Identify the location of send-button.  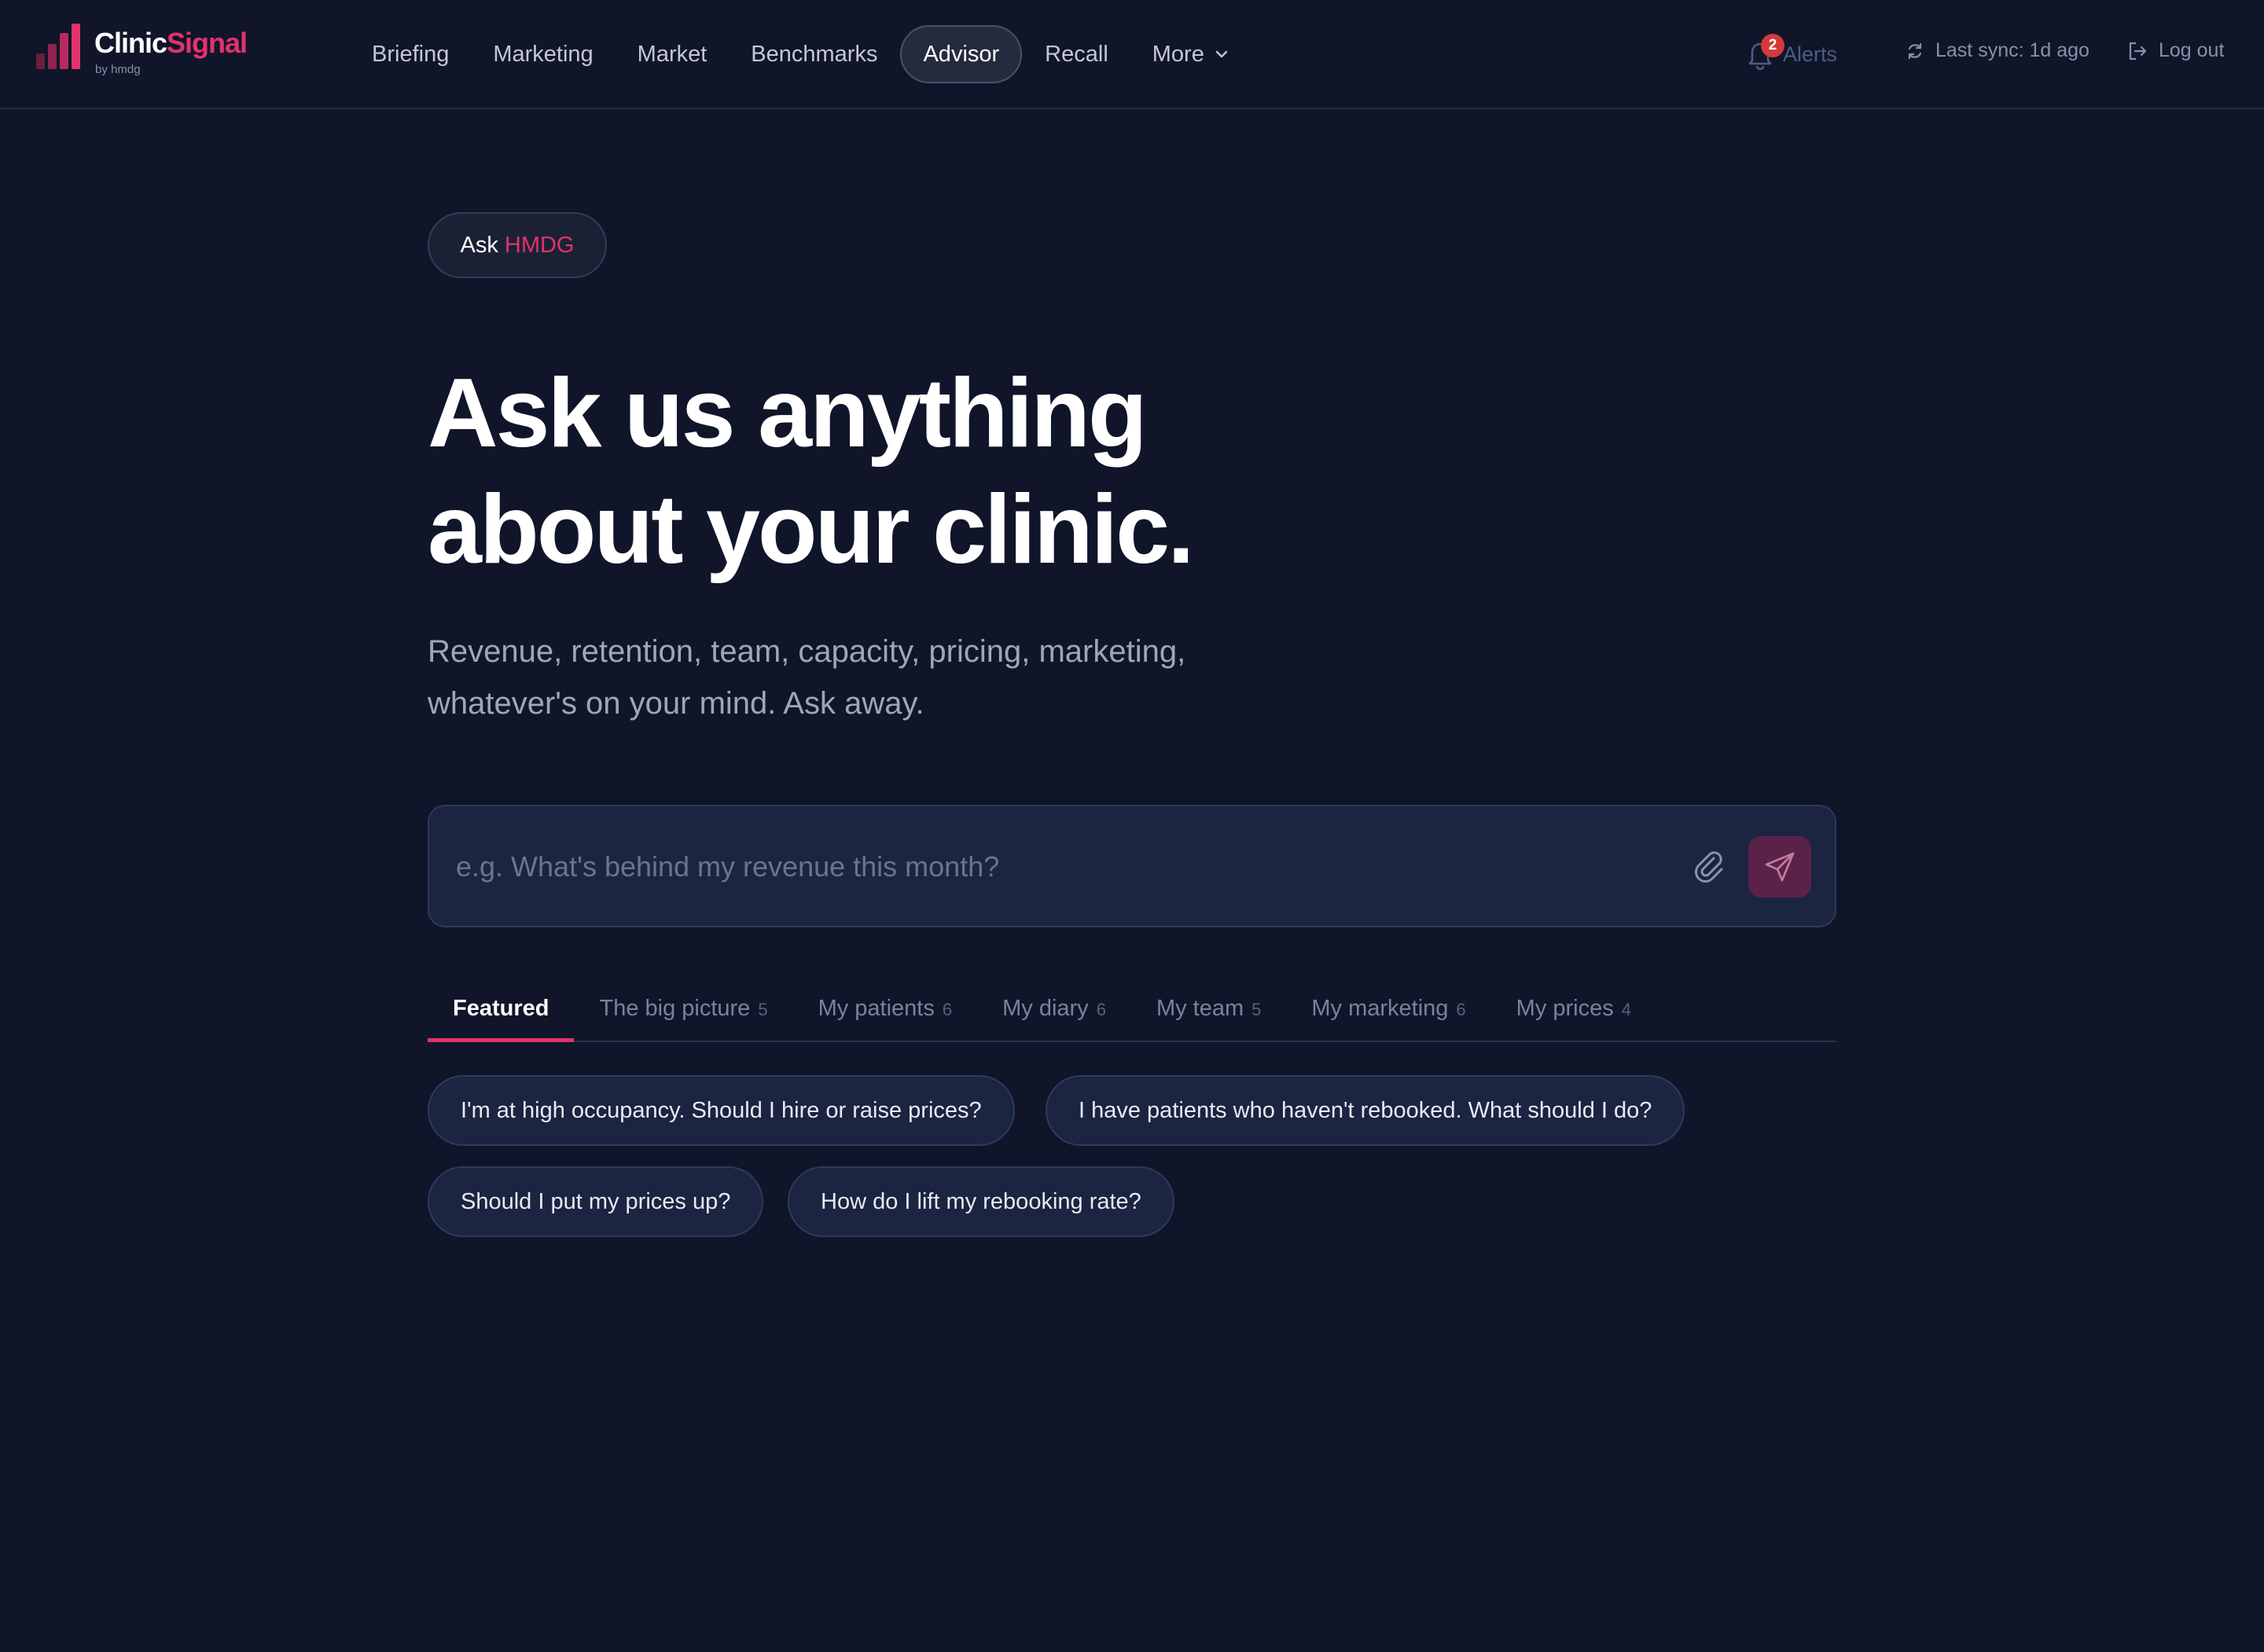
(1779, 867).